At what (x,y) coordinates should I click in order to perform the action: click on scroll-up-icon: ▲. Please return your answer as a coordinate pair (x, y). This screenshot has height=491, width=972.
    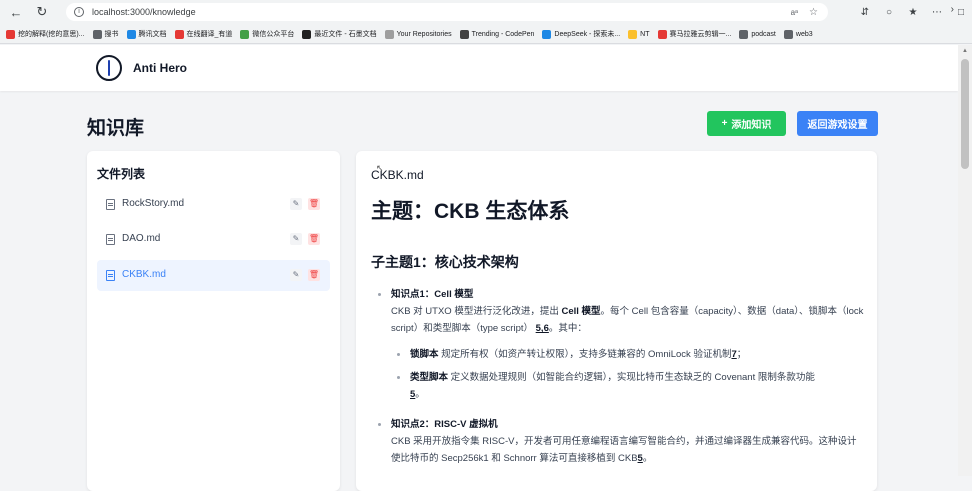
    Looking at the image, I should click on (965, 51).